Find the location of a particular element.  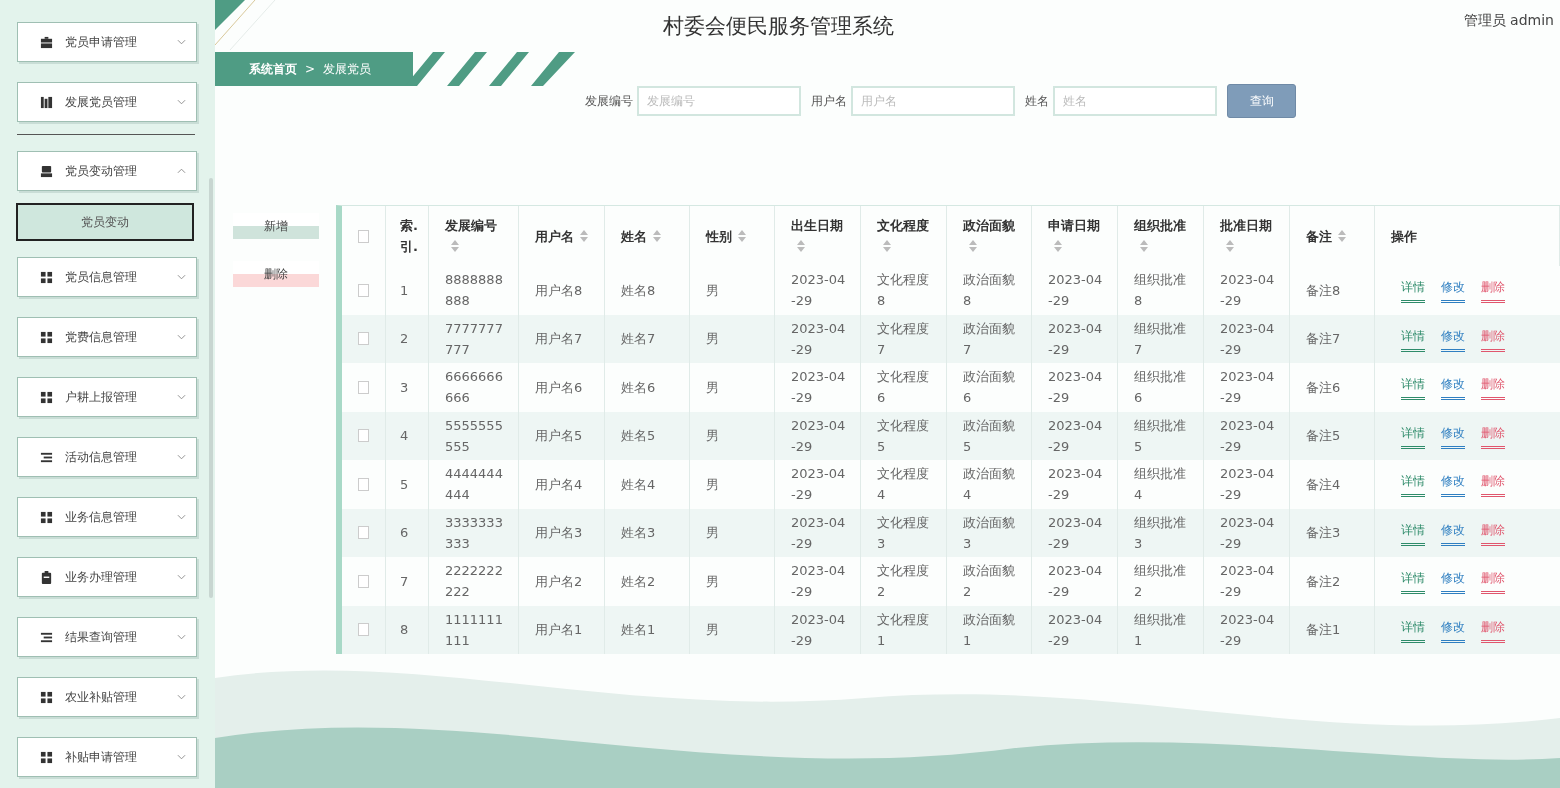

menu-item: 党员申请管理 is located at coordinates (107, 42).